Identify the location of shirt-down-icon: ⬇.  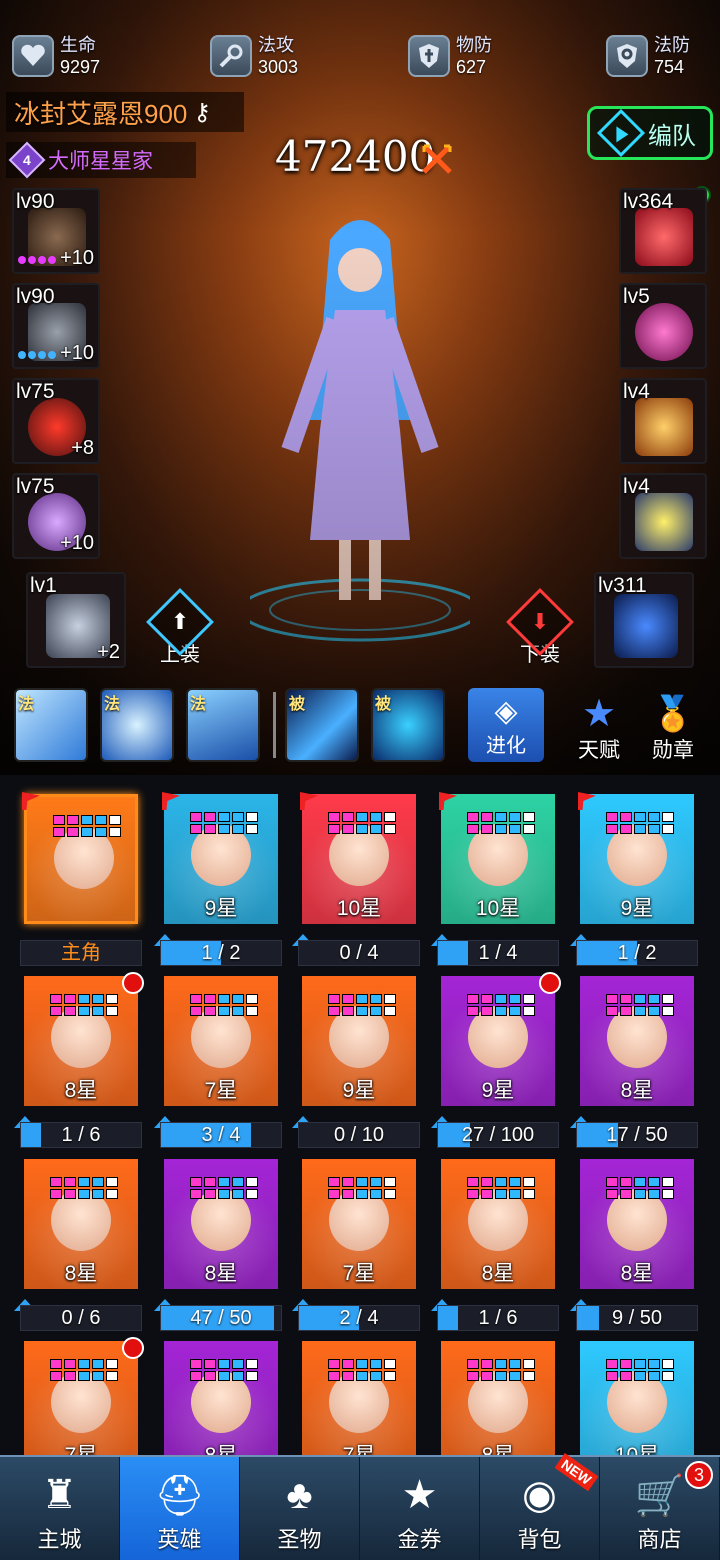
(540, 622).